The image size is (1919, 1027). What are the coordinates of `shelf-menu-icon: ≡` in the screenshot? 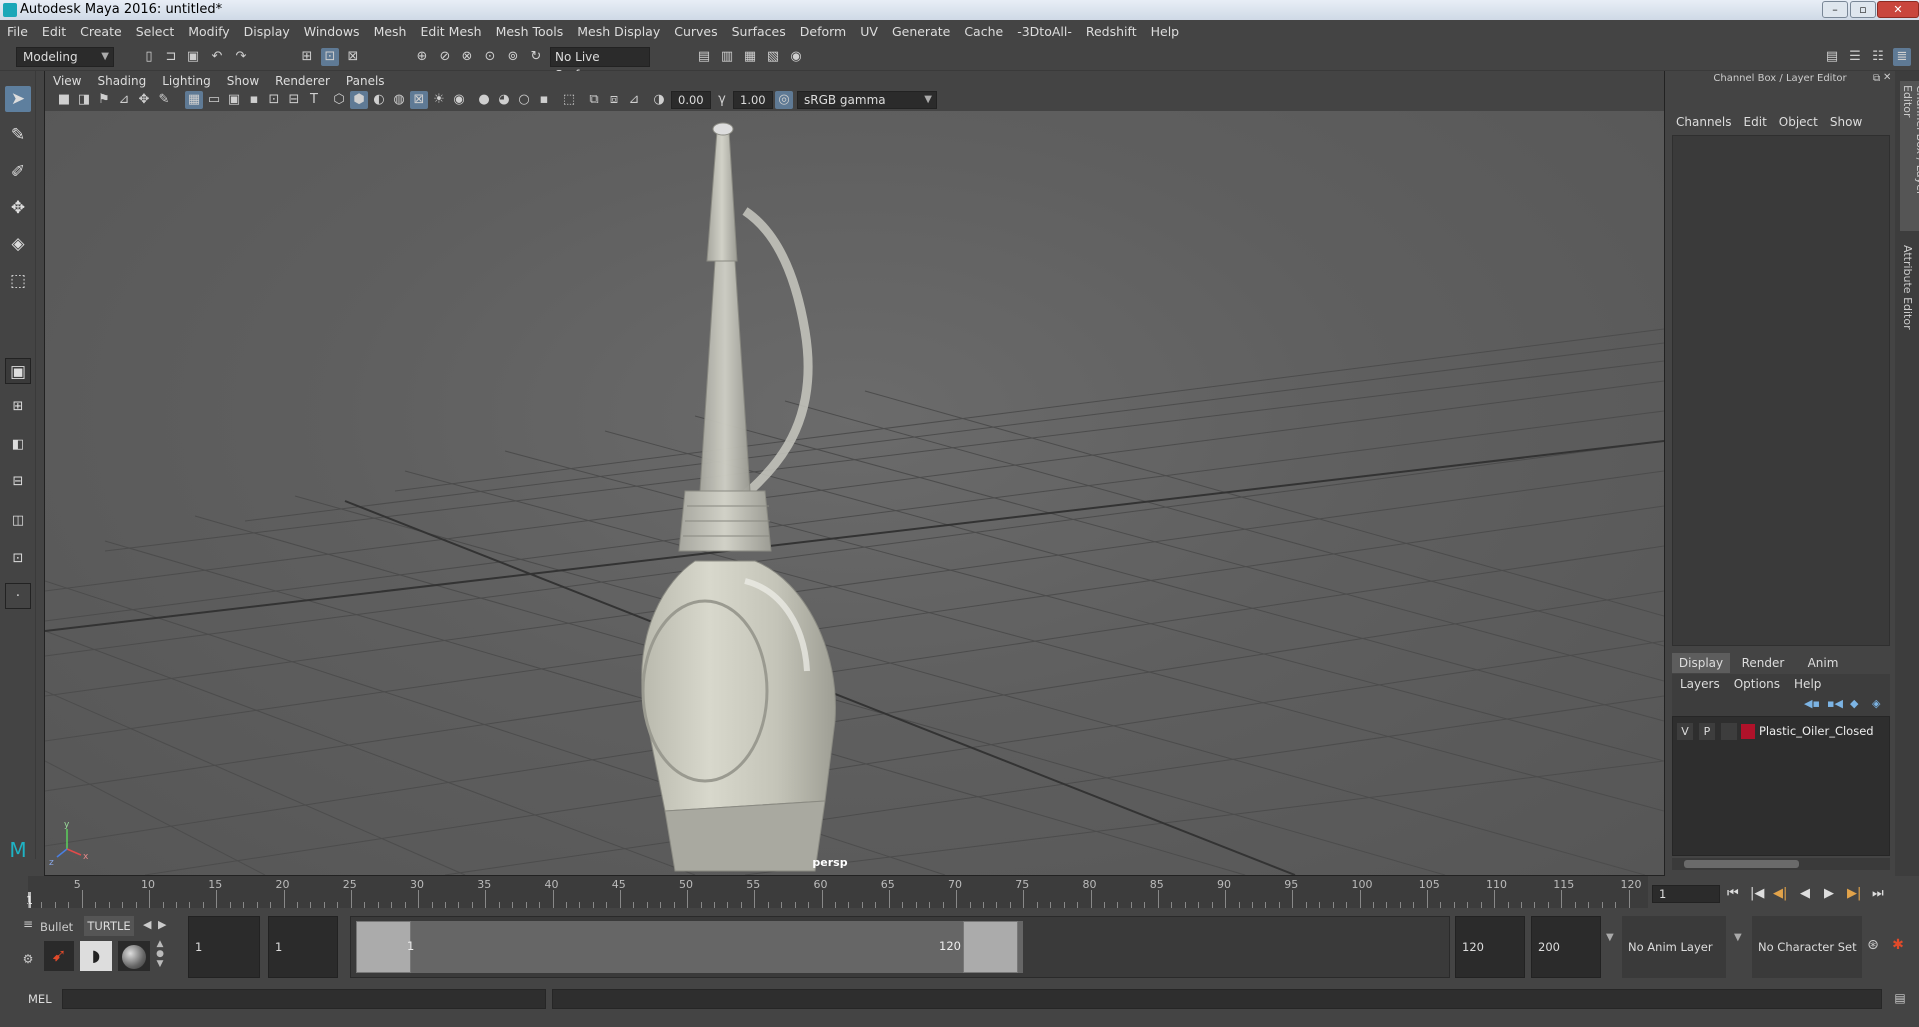 It's located at (28, 925).